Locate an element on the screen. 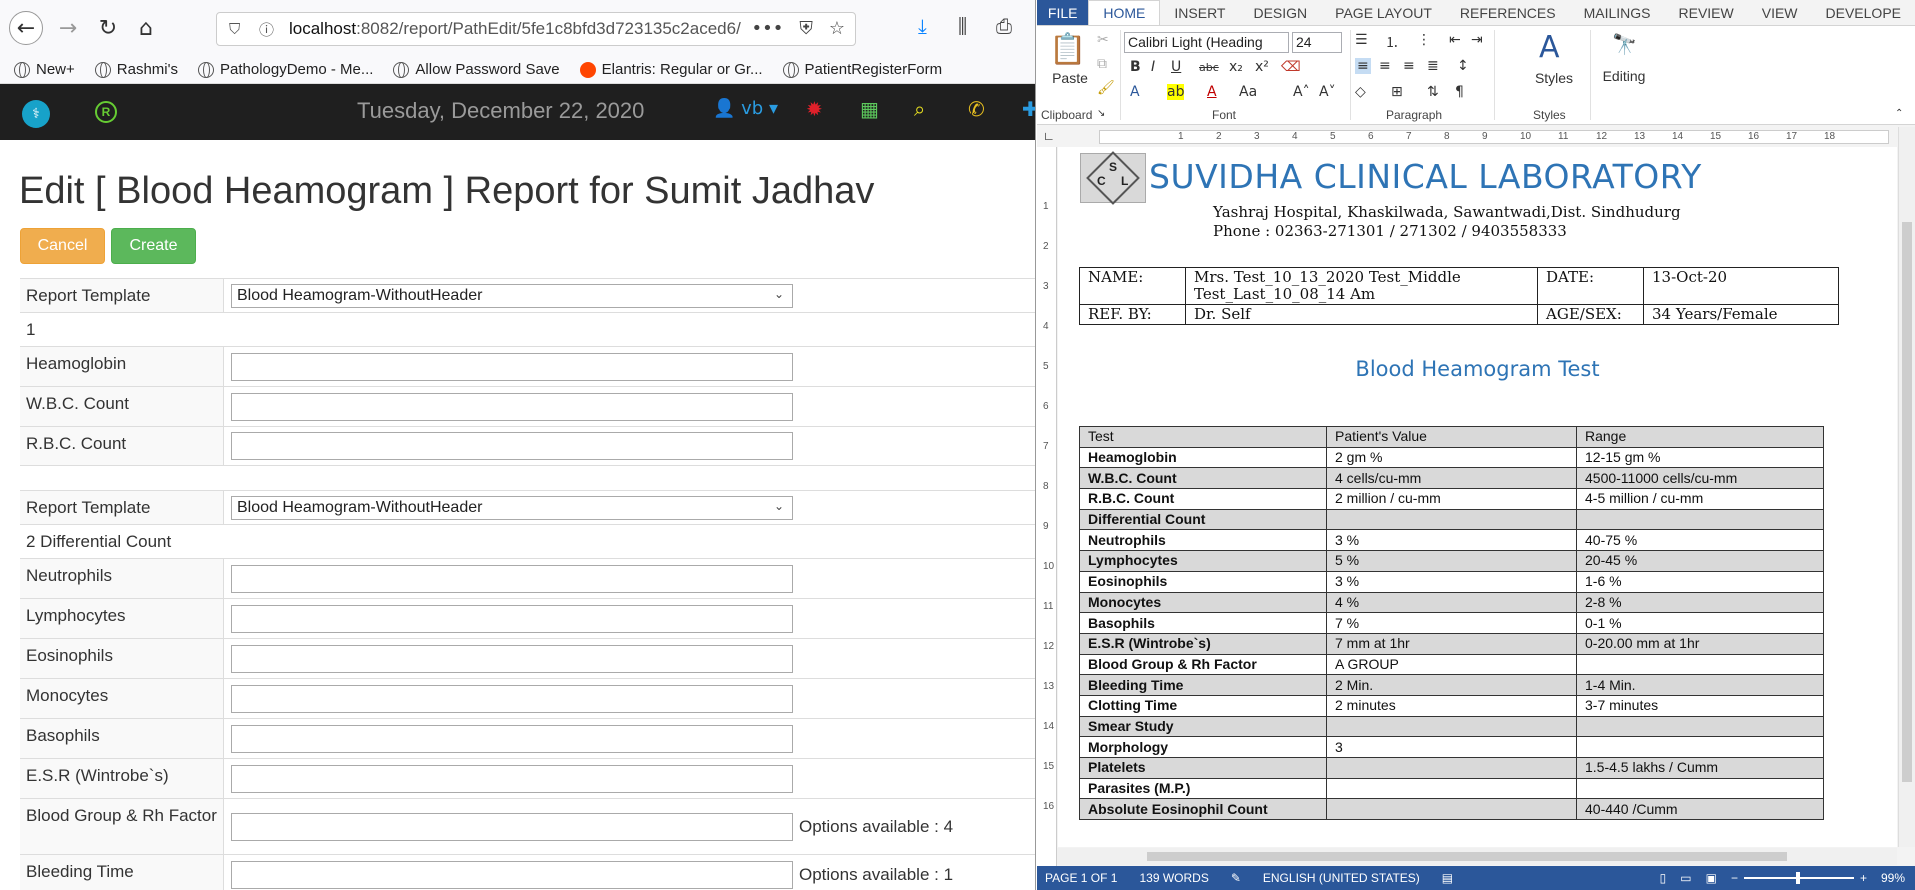 The width and height of the screenshot is (1915, 890). shading-icon: ◇ is located at coordinates (1360, 92).